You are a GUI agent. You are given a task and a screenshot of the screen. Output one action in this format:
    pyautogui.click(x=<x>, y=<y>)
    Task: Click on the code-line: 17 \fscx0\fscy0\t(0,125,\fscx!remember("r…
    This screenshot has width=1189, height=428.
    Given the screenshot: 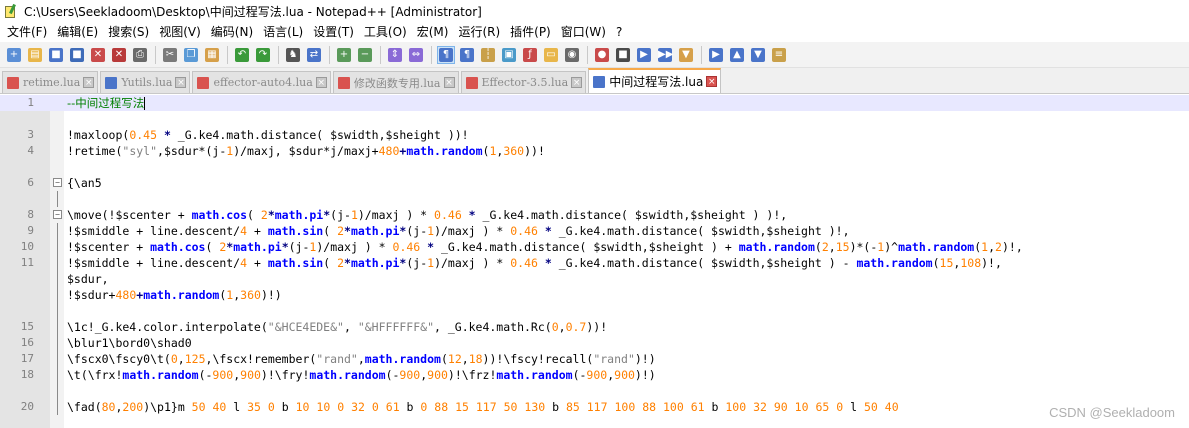 What is the action you would take?
    pyautogui.click(x=594, y=359)
    